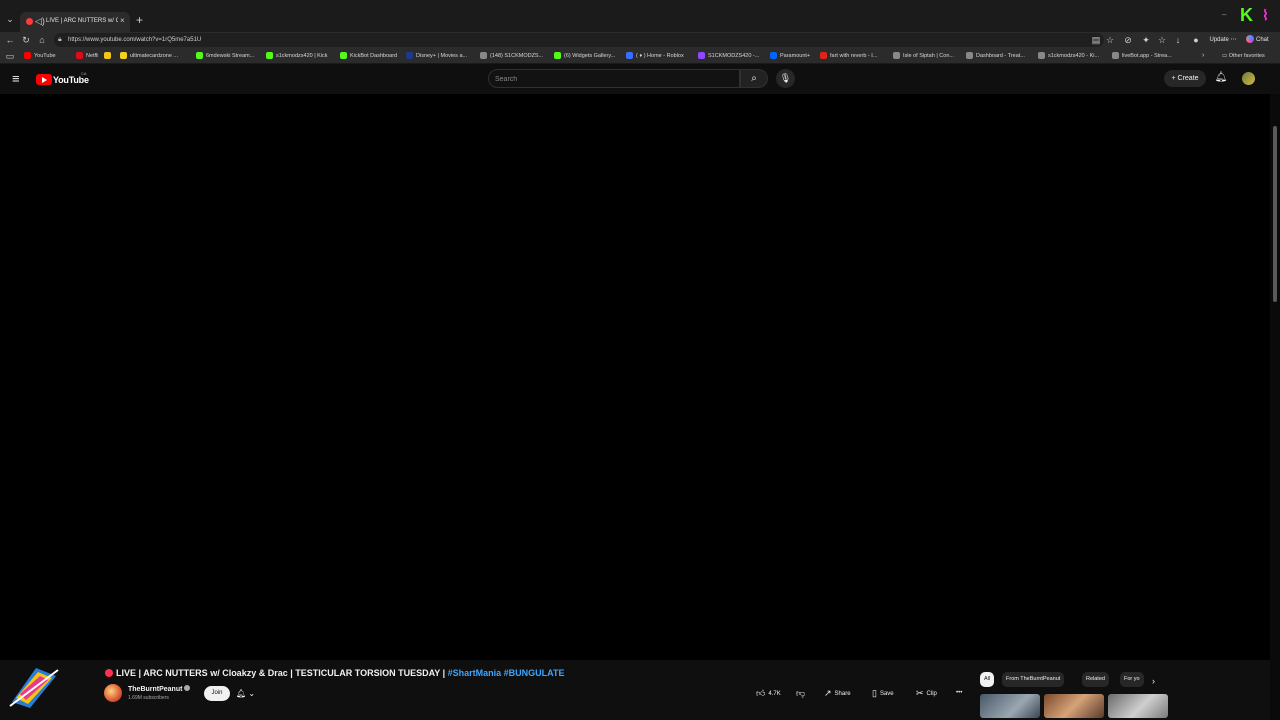 The width and height of the screenshot is (1280, 720). Describe the element at coordinates (931, 693) in the screenshot. I see `clip-button: ✂ Clip` at that location.